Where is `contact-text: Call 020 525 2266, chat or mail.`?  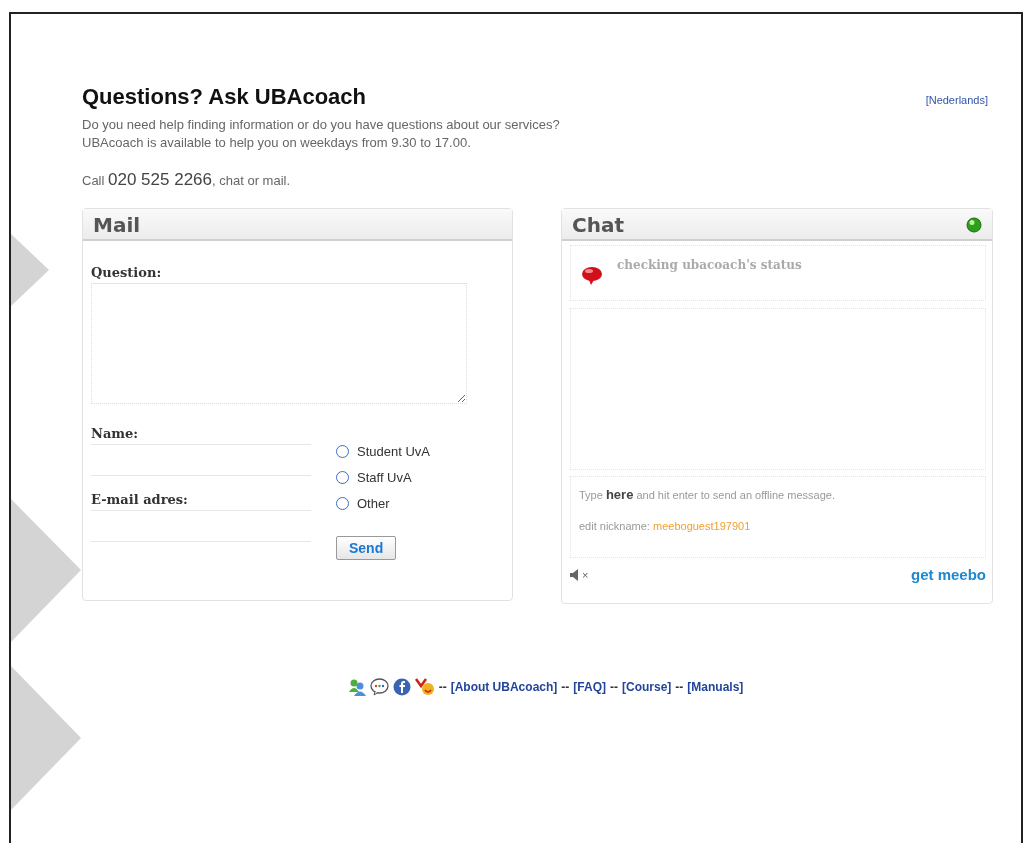 contact-text: Call 020 525 2266, chat or mail. is located at coordinates (187, 180).